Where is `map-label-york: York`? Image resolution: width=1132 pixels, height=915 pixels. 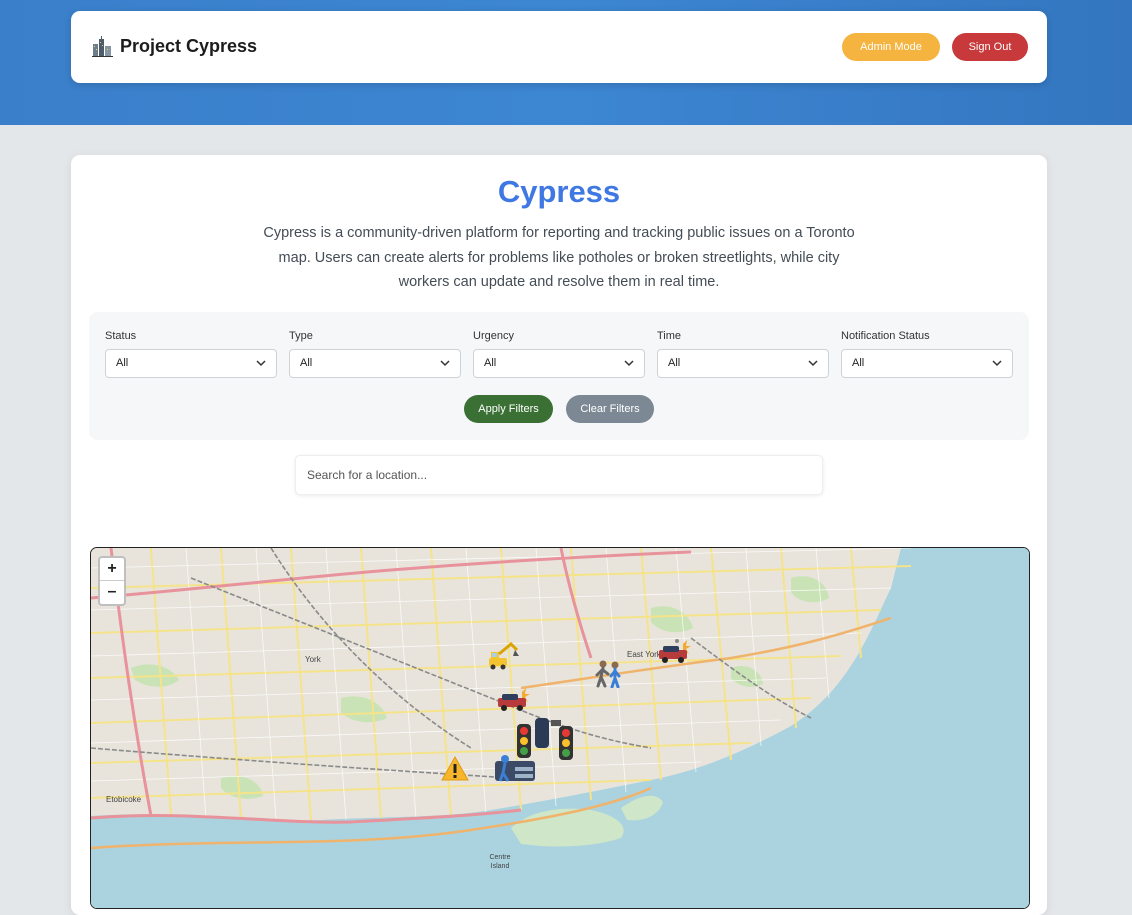
map-label-york: York is located at coordinates (313, 659).